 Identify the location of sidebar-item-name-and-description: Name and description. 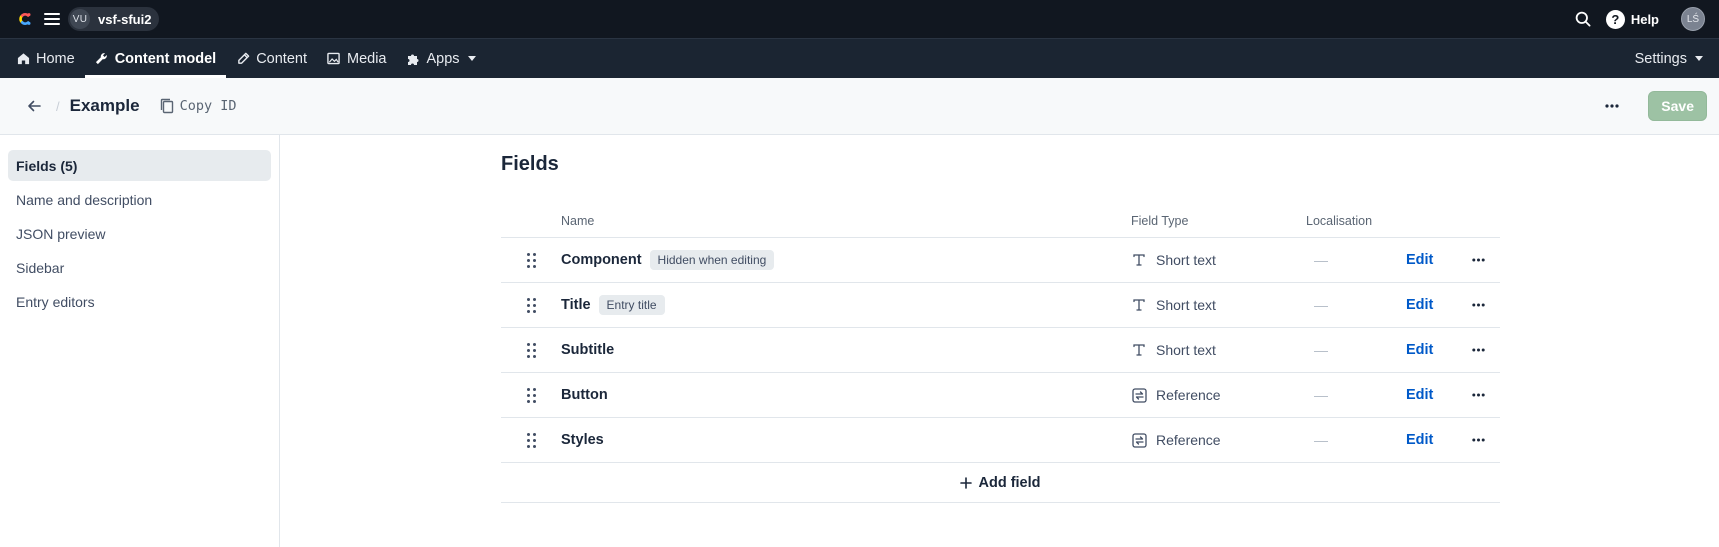
(139, 199).